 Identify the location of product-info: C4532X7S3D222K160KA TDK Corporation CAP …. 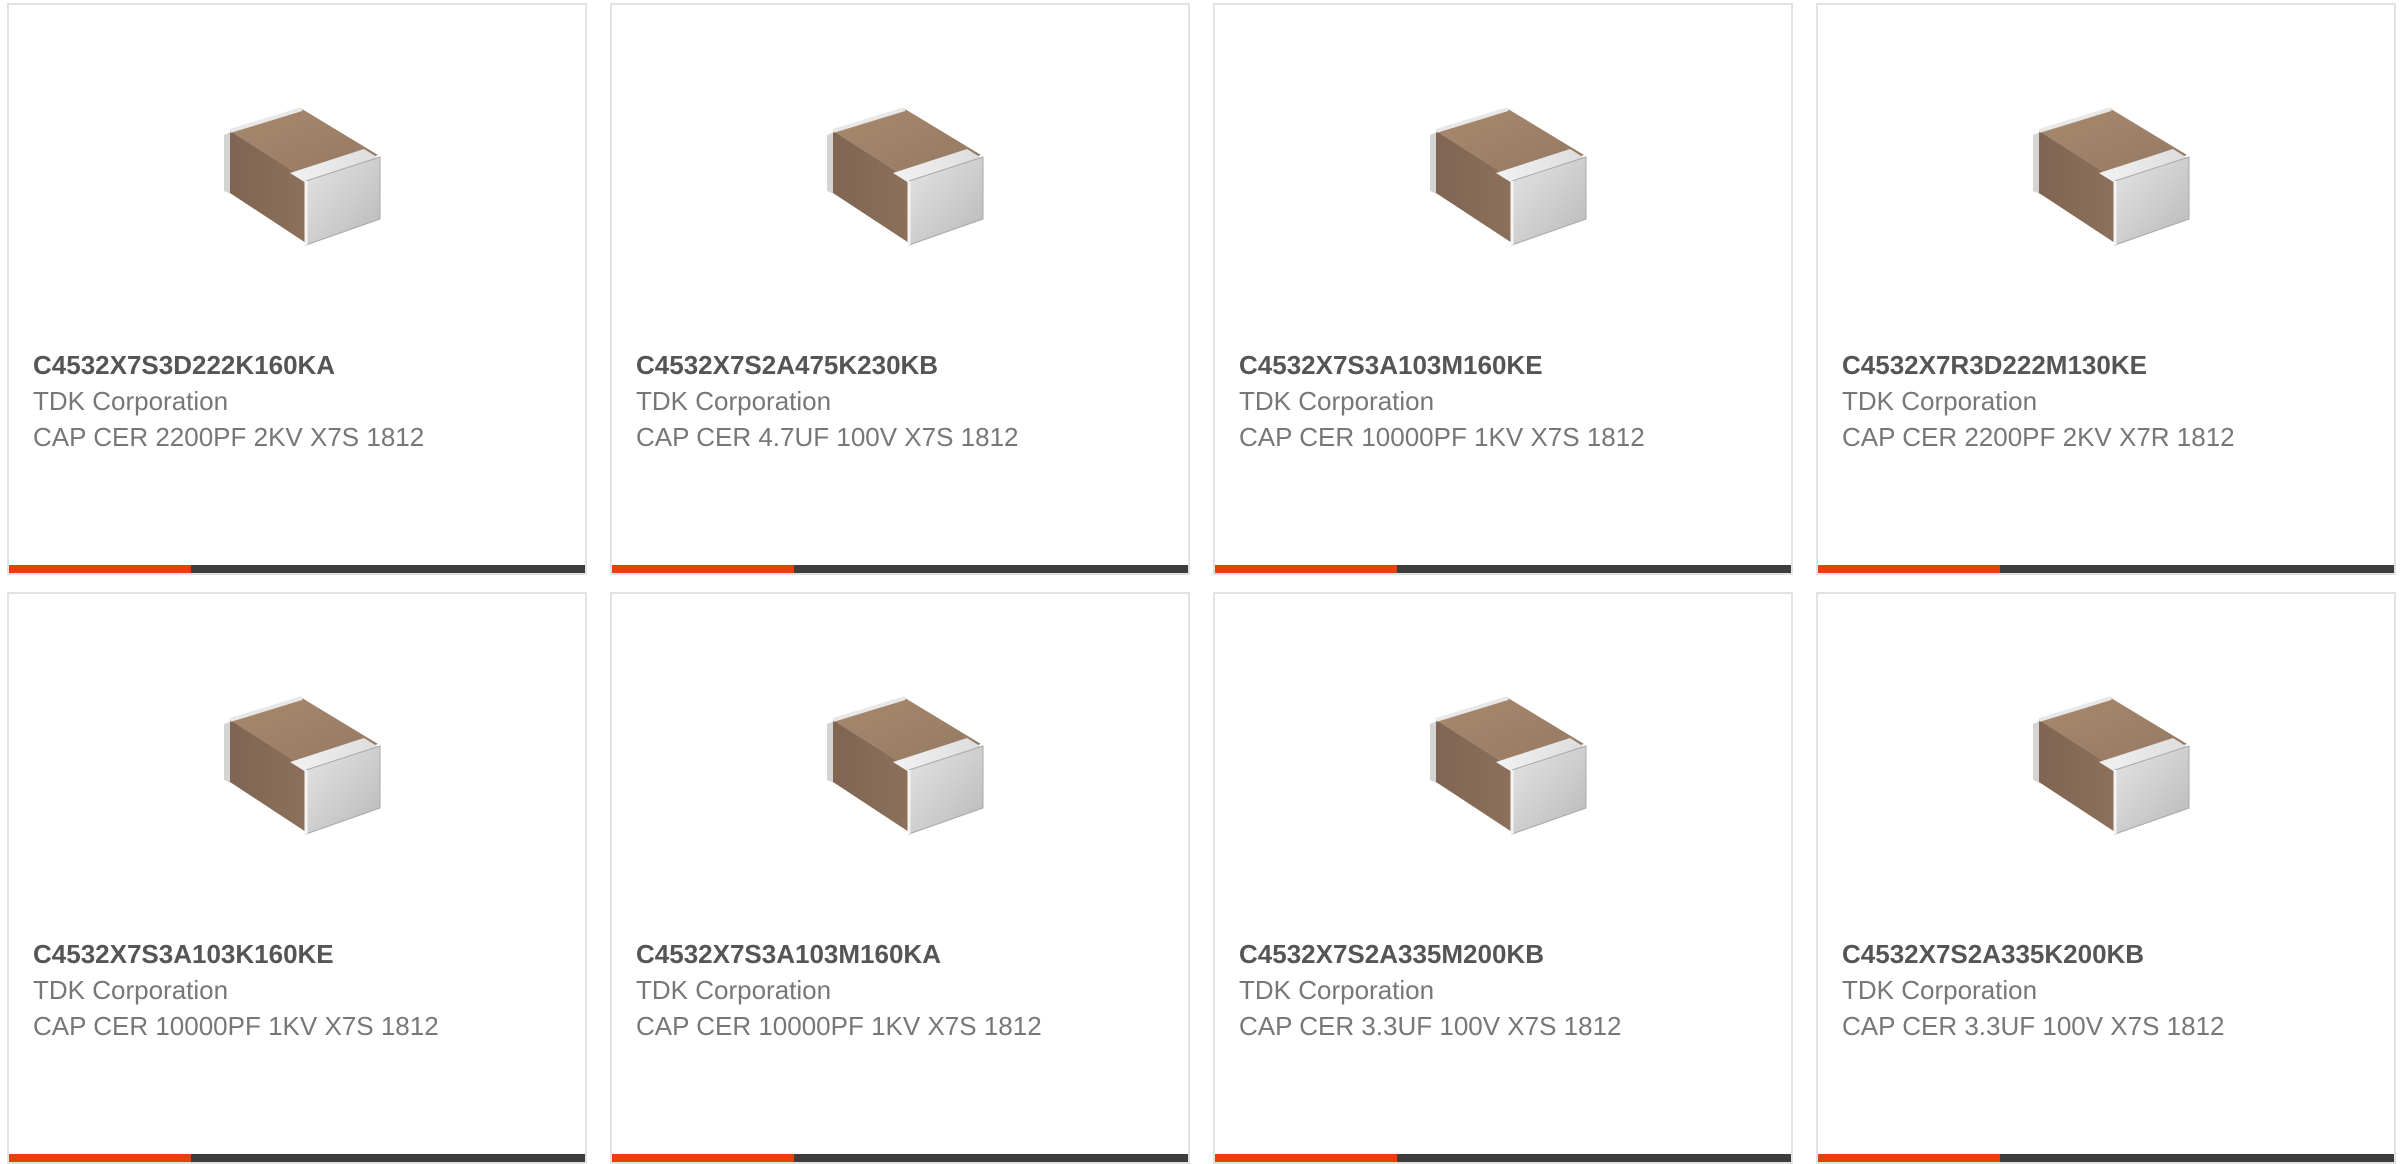
(253, 401).